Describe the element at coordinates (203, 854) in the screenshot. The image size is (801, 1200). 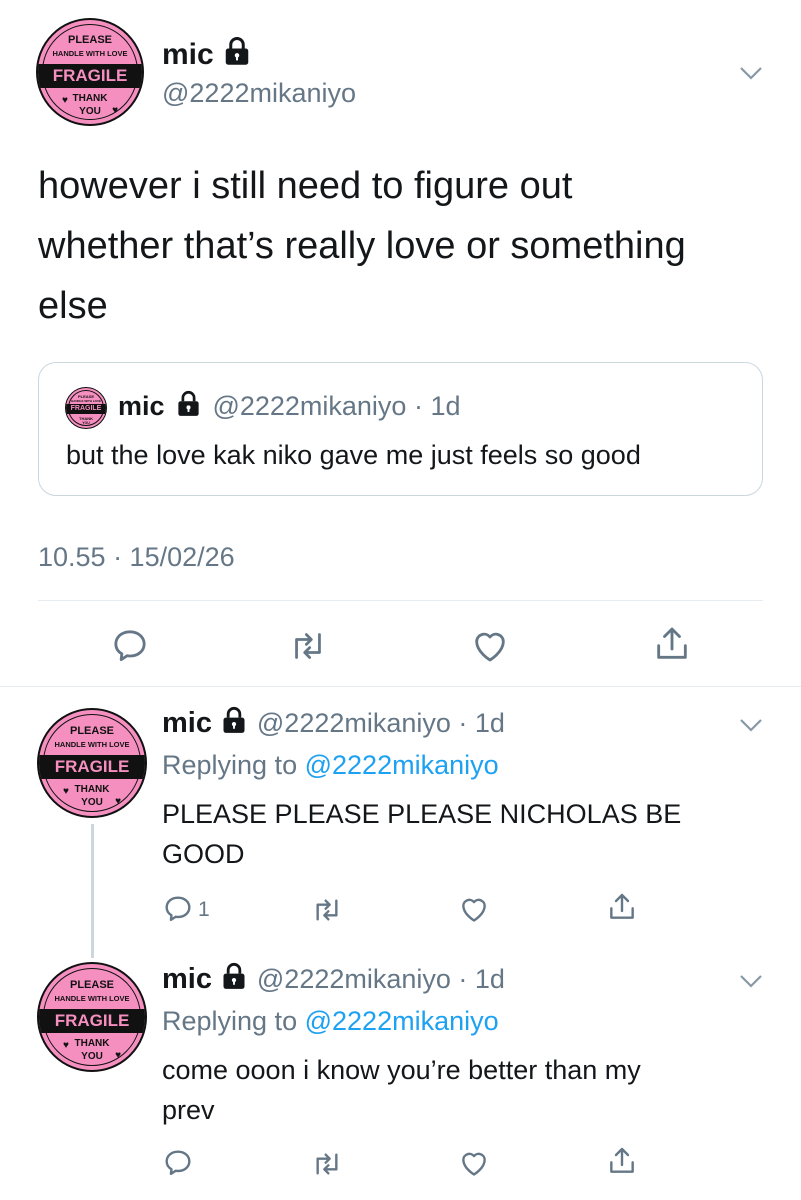
I see `reply-text-line: GOOD` at that location.